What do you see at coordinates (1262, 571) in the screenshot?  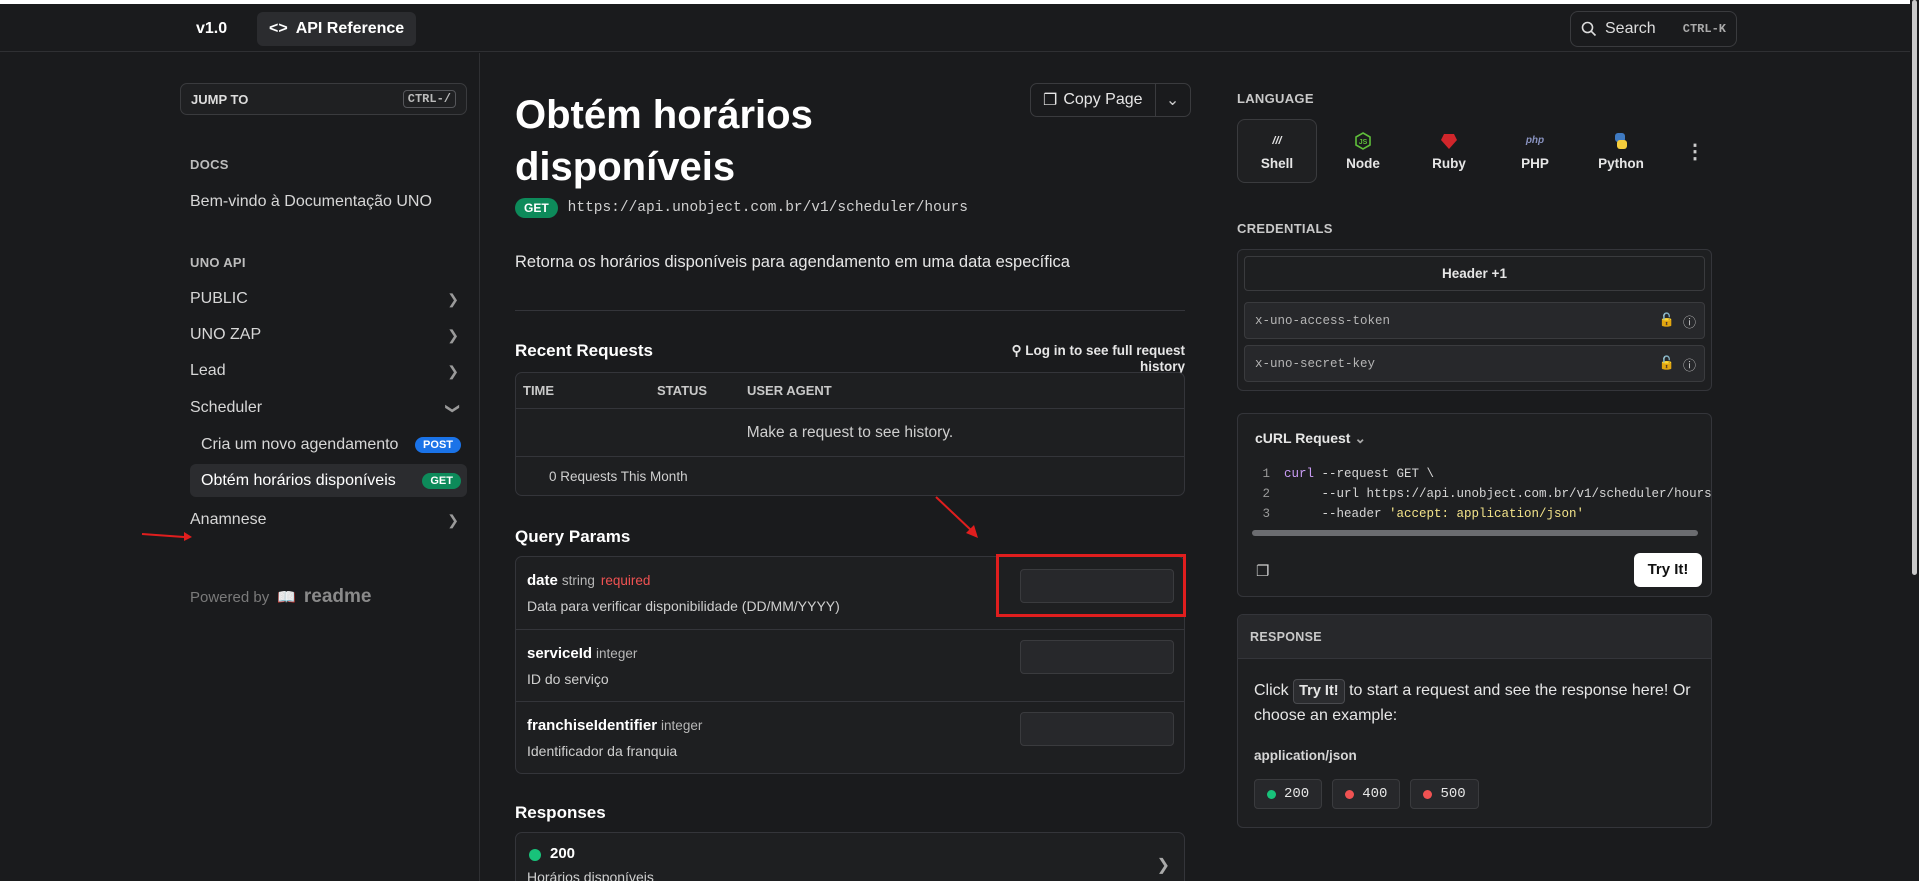 I see `copy-code-icon: ❐` at bounding box center [1262, 571].